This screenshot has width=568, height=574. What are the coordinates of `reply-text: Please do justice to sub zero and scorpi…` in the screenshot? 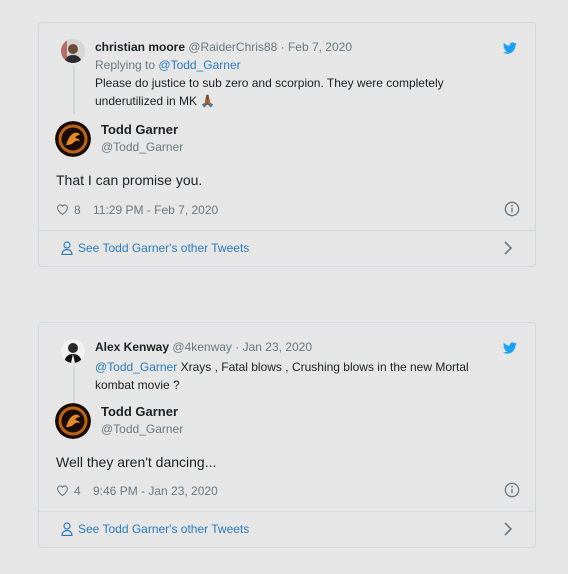 It's located at (269, 92).